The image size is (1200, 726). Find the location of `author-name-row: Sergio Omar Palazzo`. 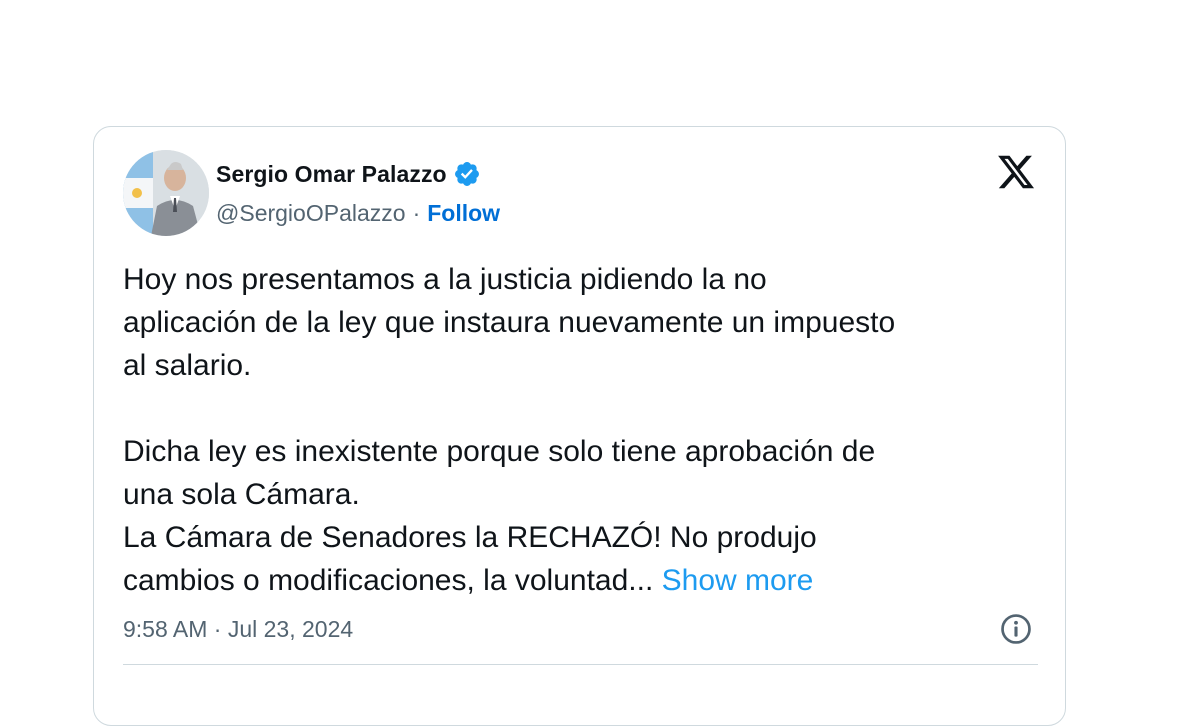

author-name-row: Sergio Omar Palazzo is located at coordinates (348, 174).